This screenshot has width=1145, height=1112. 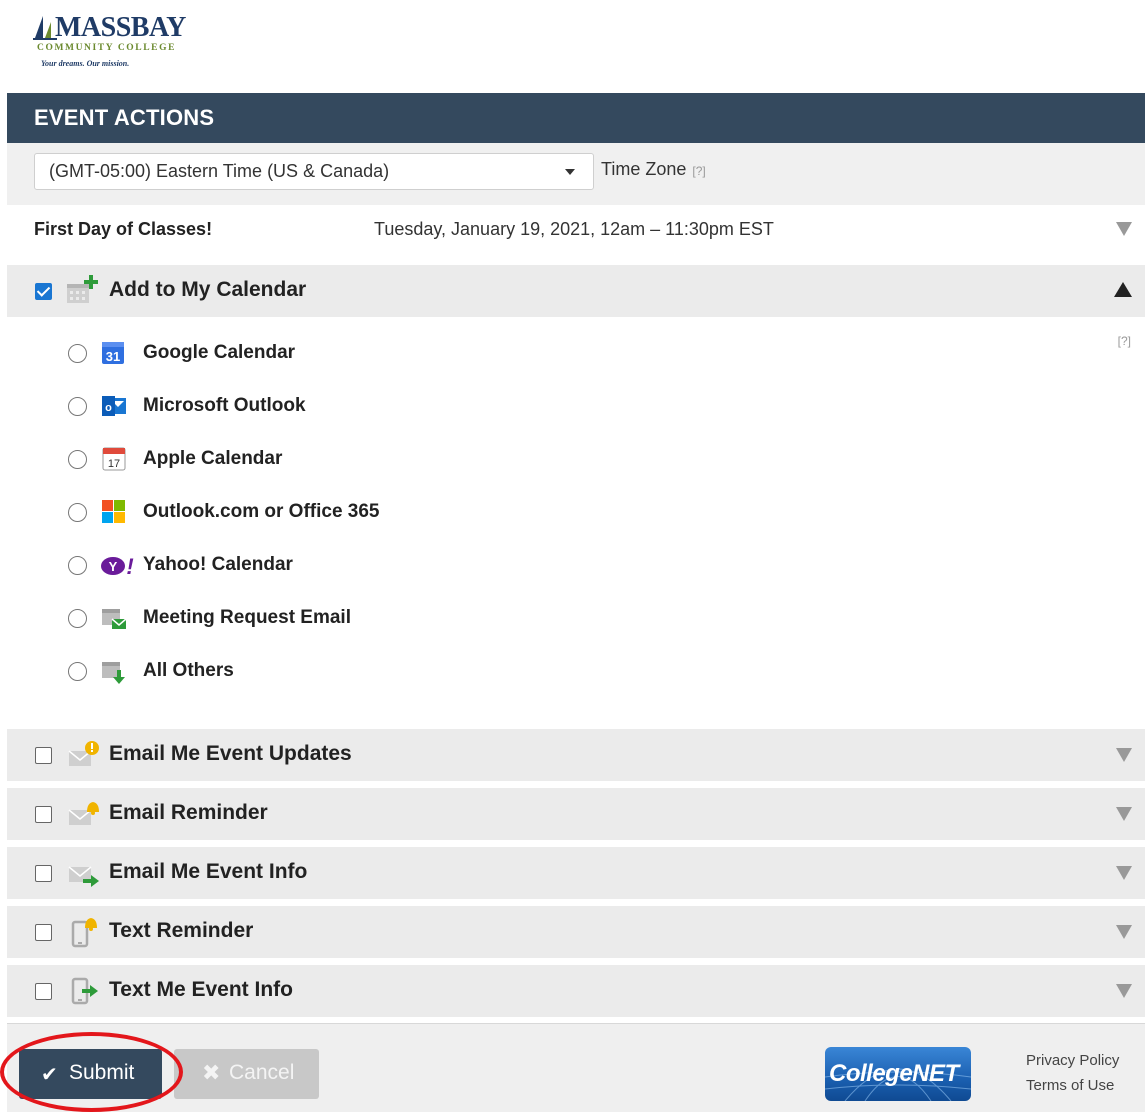 I want to click on logo-tagline: Your dreams. Our mission., so click(x=85, y=63).